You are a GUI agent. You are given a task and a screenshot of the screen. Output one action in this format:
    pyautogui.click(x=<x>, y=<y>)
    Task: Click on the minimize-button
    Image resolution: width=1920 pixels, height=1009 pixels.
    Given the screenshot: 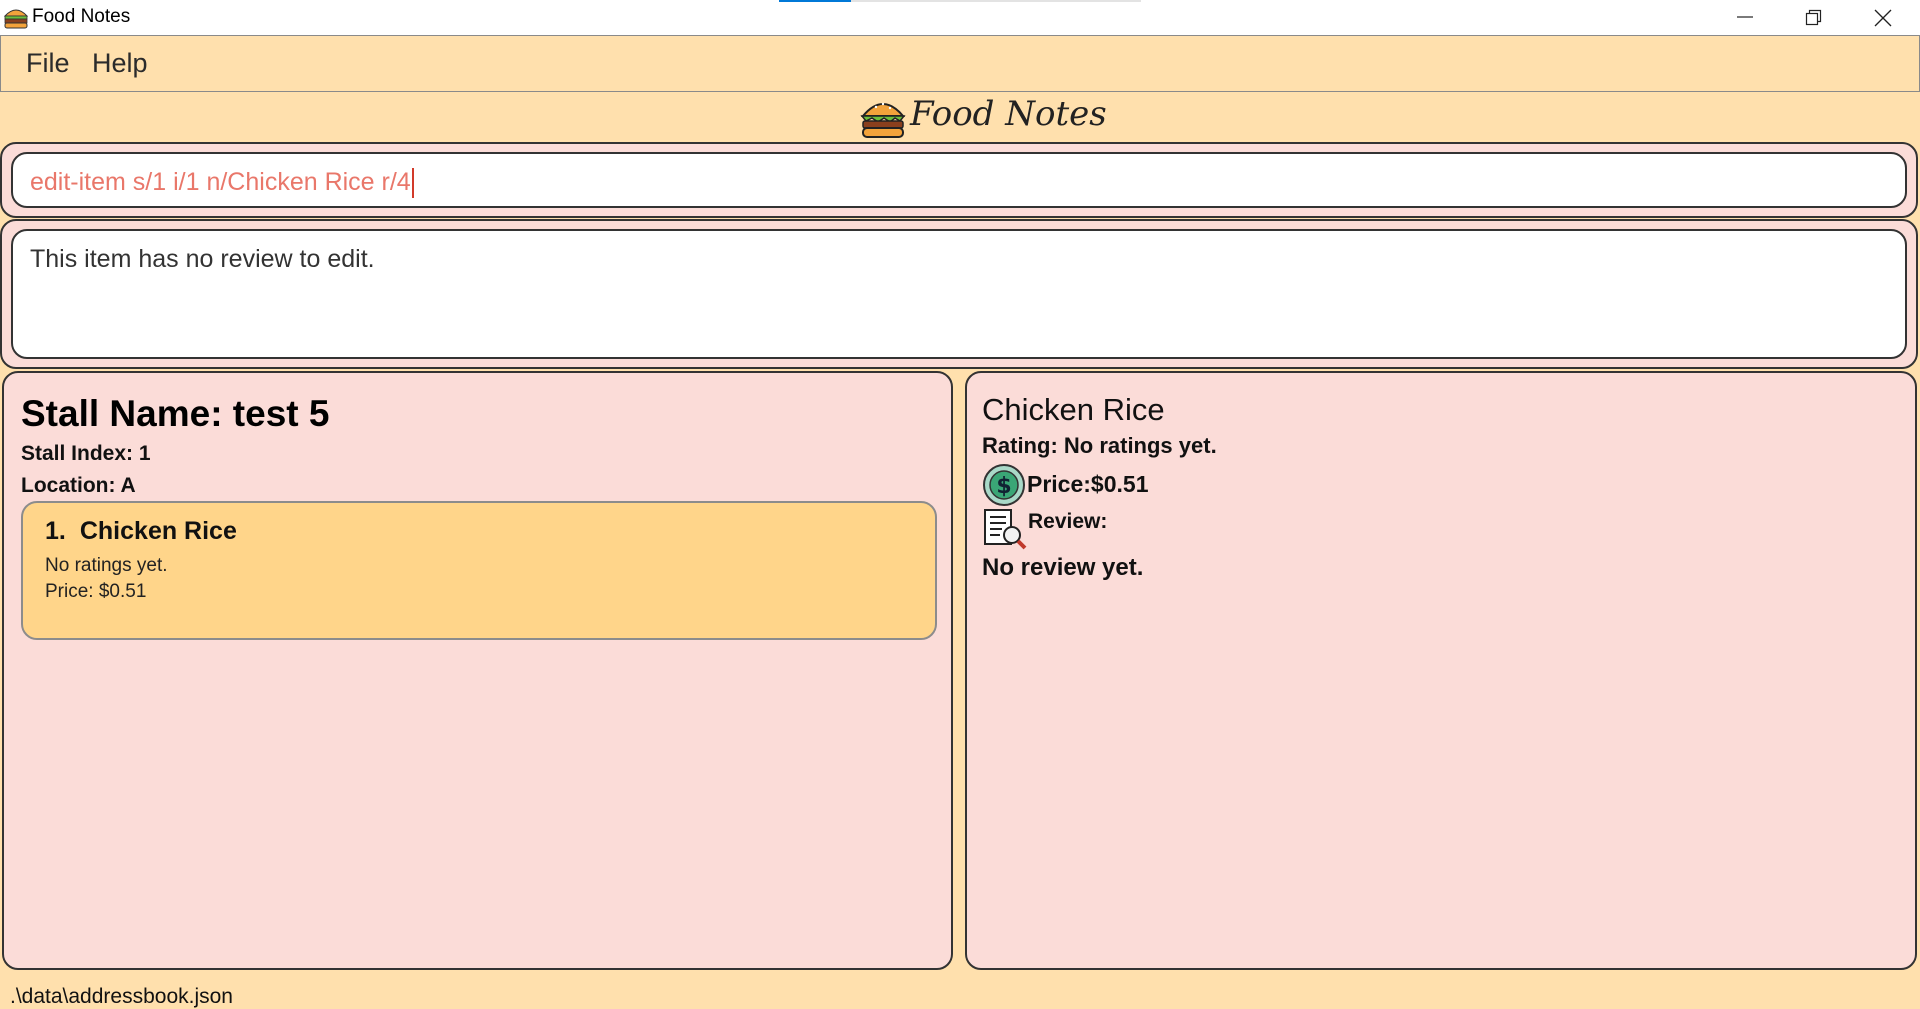 What is the action you would take?
    pyautogui.click(x=1745, y=17)
    